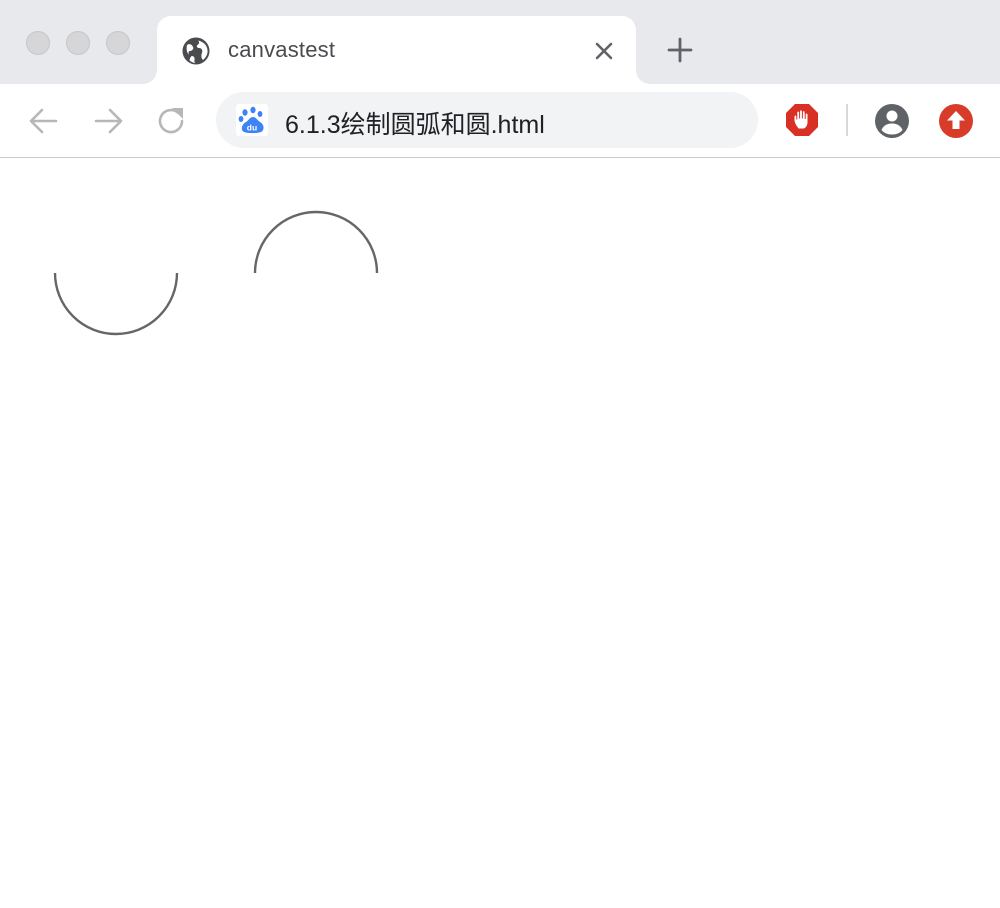  Describe the element at coordinates (118, 43) in the screenshot. I see `window-maximize-button` at that location.